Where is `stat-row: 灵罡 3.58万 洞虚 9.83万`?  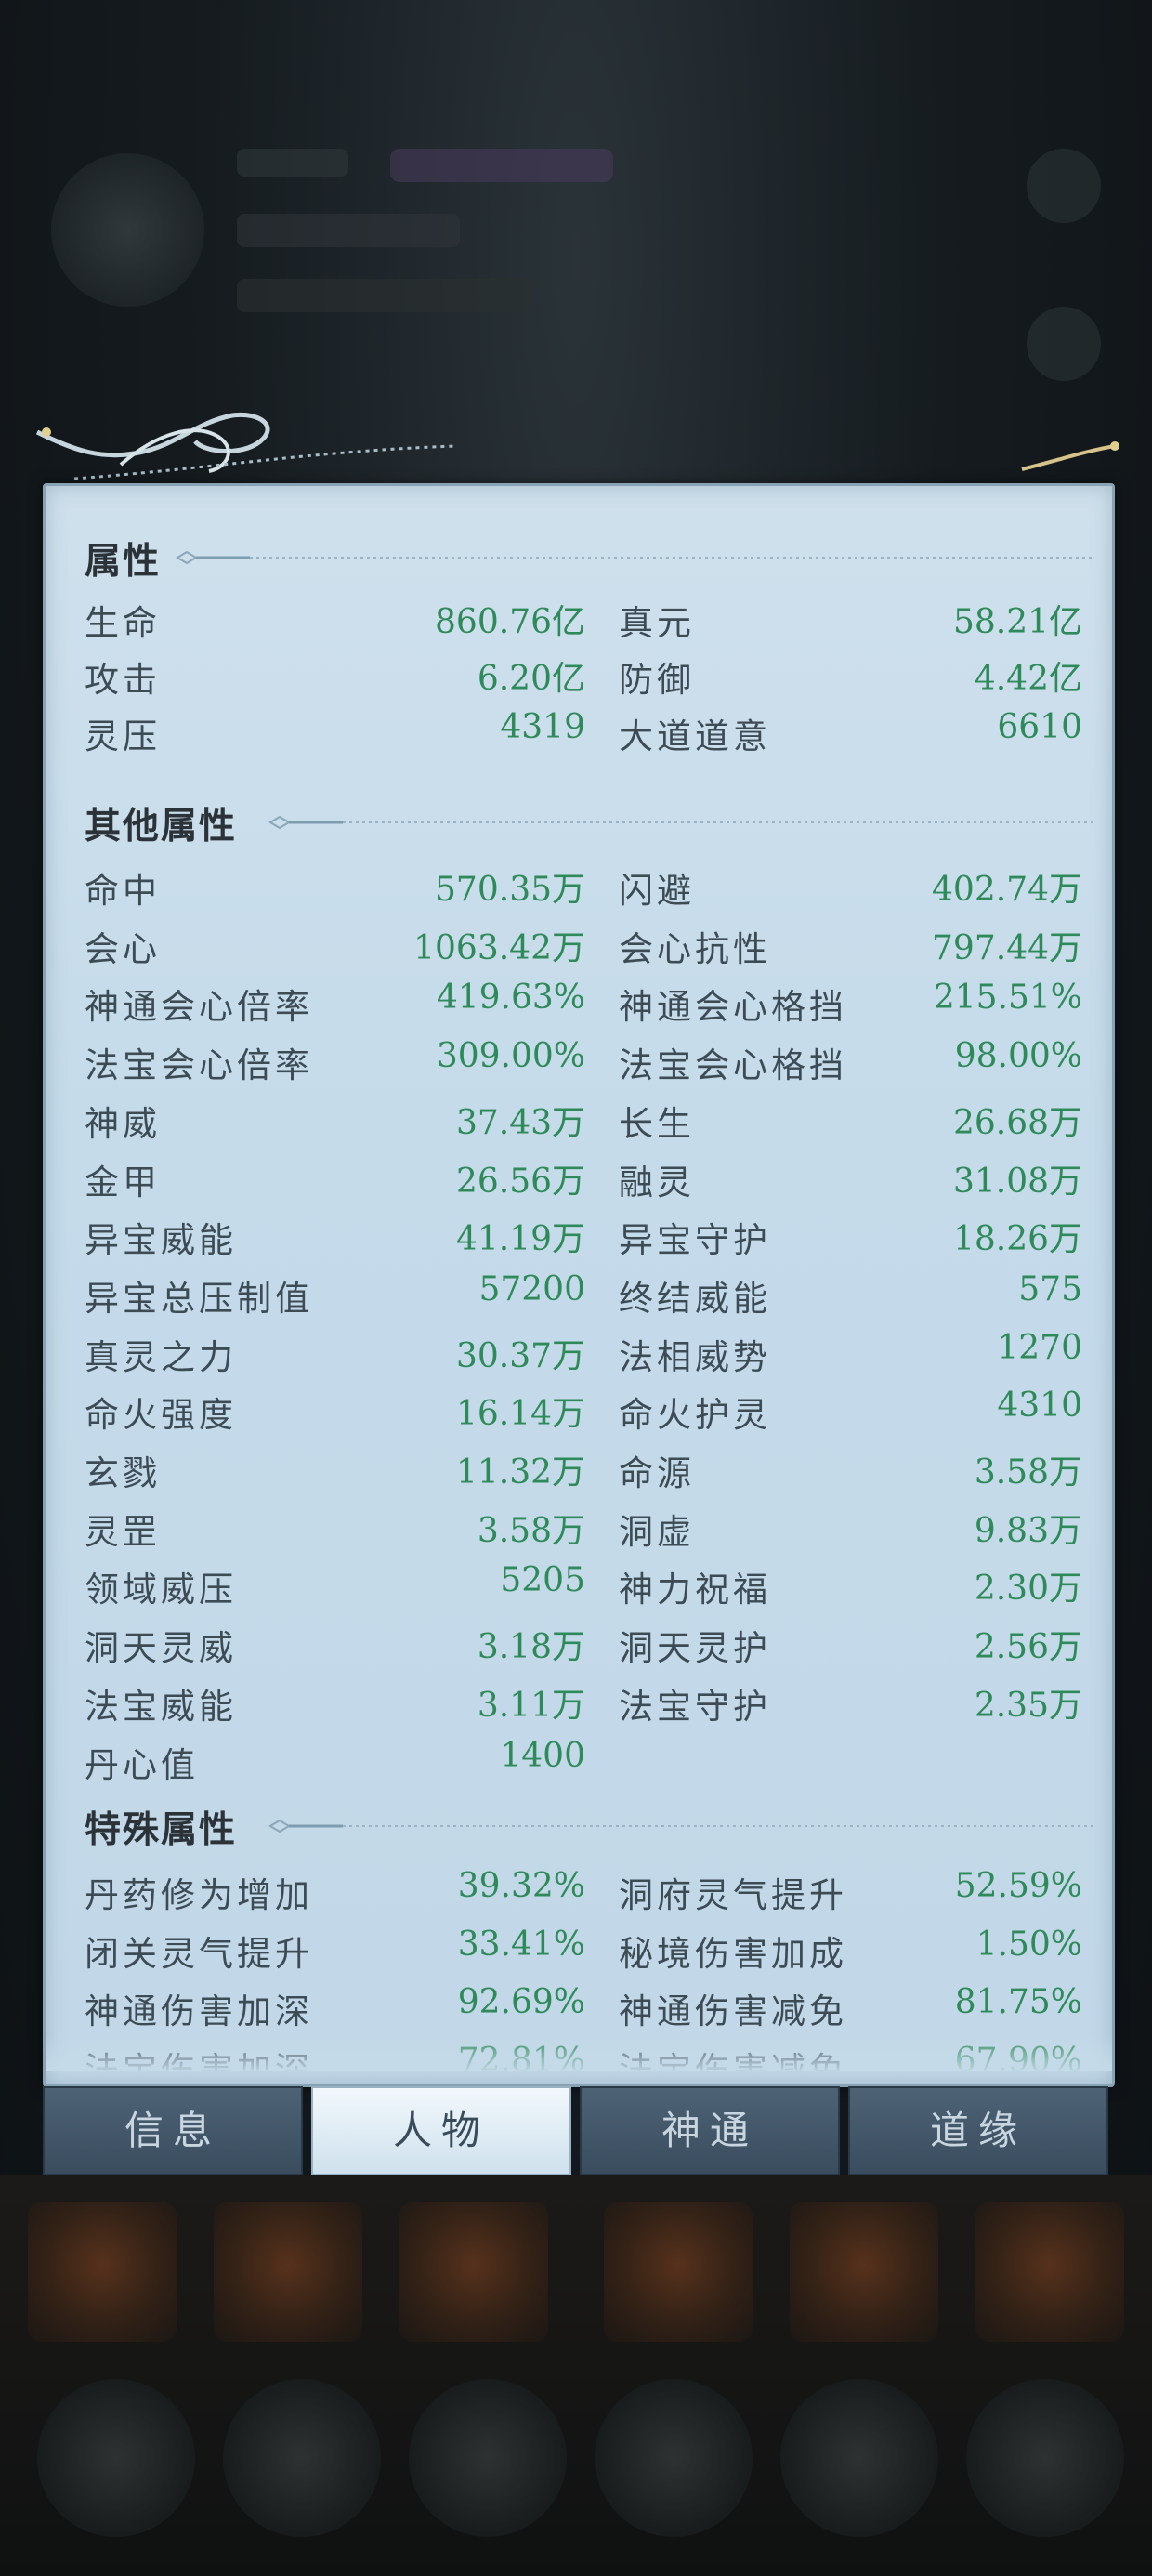 stat-row: 灵罡 3.58万 洞虚 9.83万 is located at coordinates (579, 1532).